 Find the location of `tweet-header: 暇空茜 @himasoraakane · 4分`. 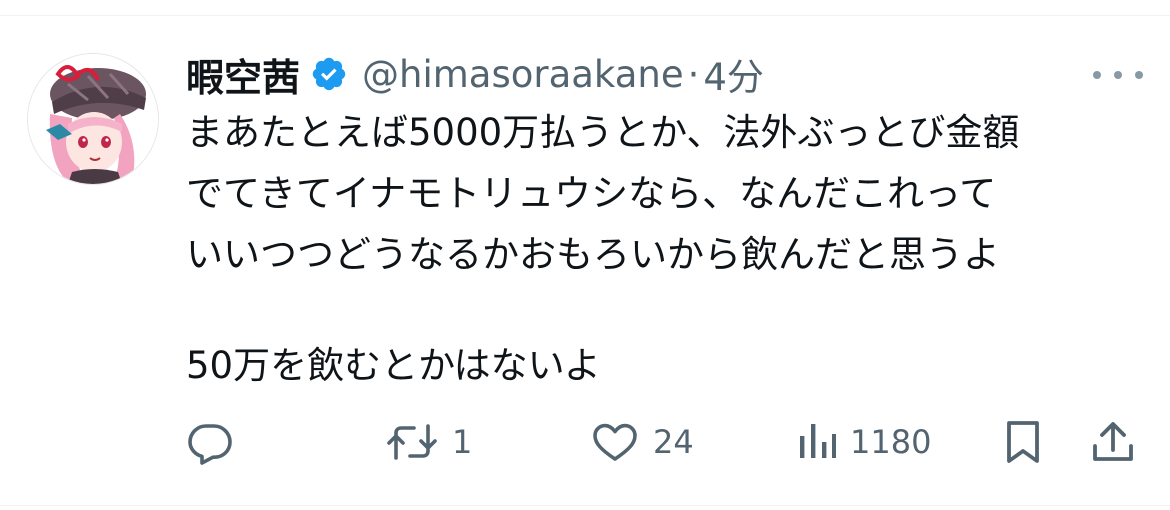

tweet-header: 暇空茜 @himasoraakane · 4分 is located at coordinates (475, 74).